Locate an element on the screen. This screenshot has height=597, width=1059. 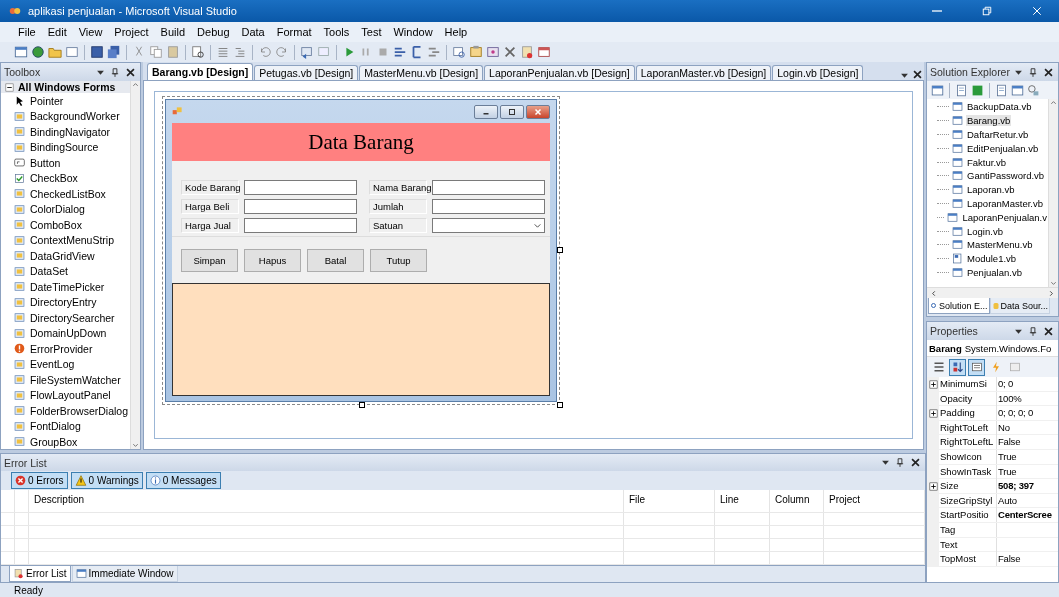
tree-item: Login.vb is located at coordinates (987, 231).